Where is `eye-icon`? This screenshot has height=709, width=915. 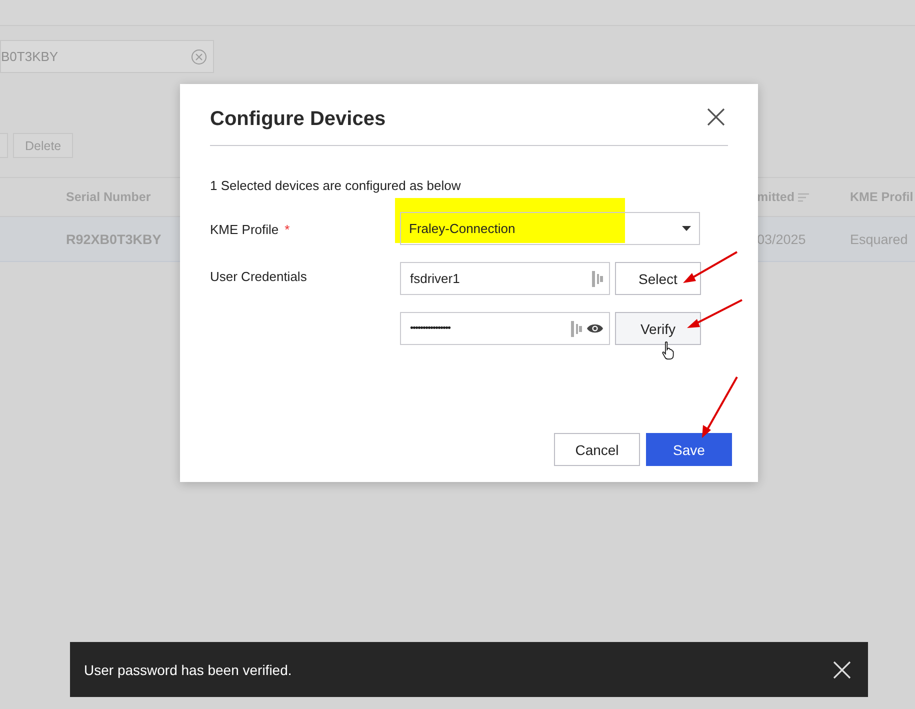 eye-icon is located at coordinates (595, 328).